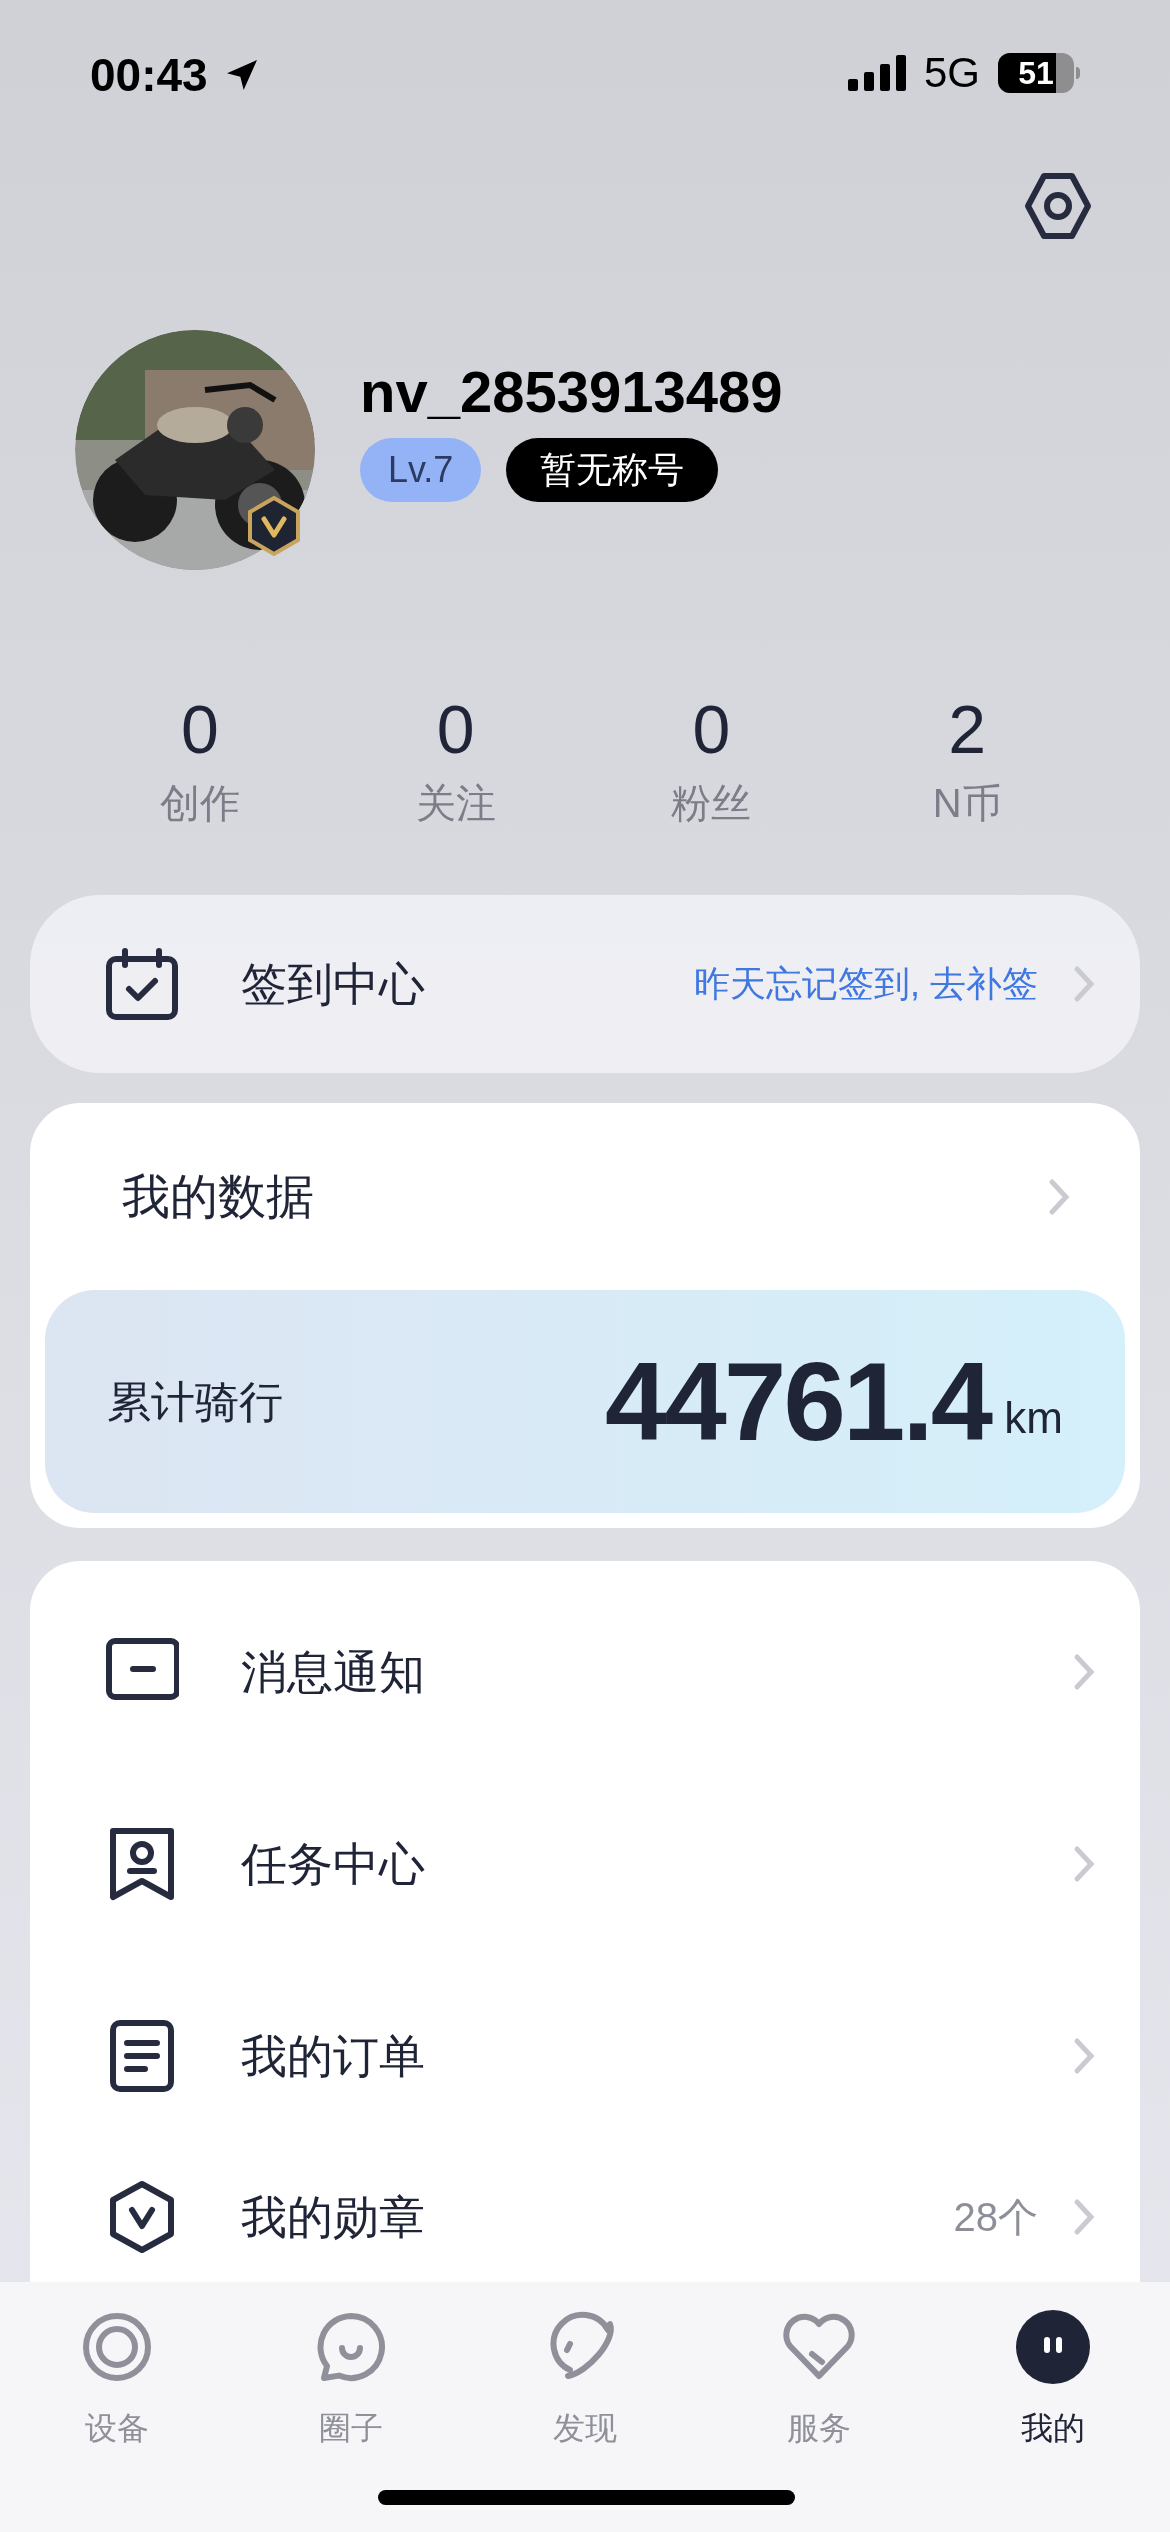 This screenshot has height=2532, width=1170. What do you see at coordinates (149, 75) in the screenshot?
I see `status-time: 00:43` at bounding box center [149, 75].